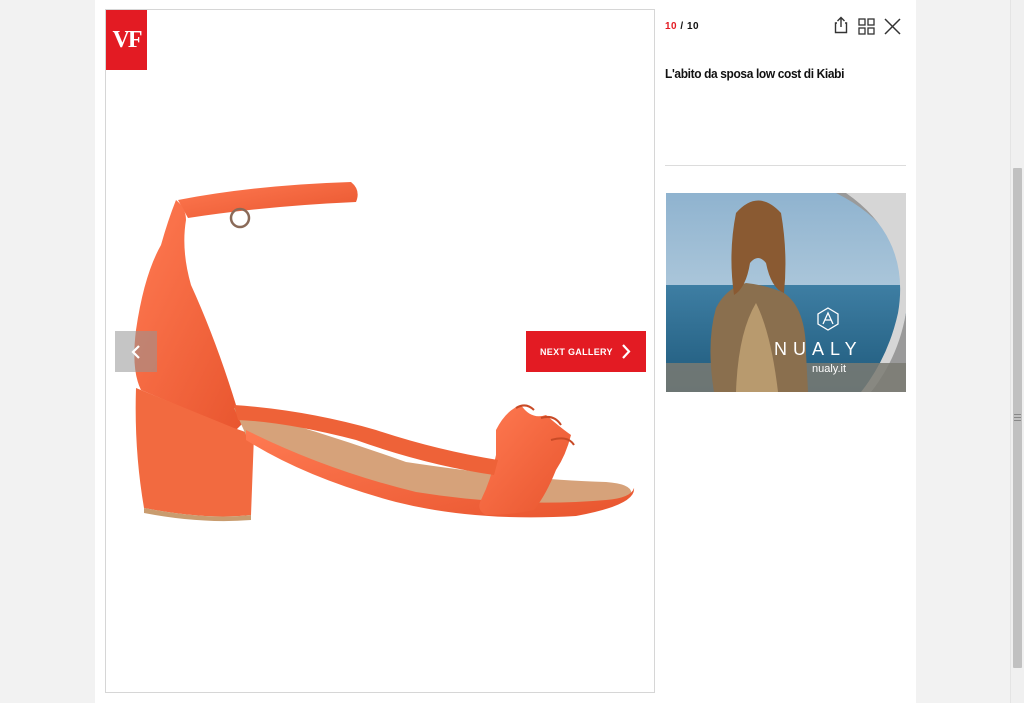 The height and width of the screenshot is (703, 1024). What do you see at coordinates (755, 73) in the screenshot?
I see `gallery-title: L'abito da sposa low cost di Kiabi` at bounding box center [755, 73].